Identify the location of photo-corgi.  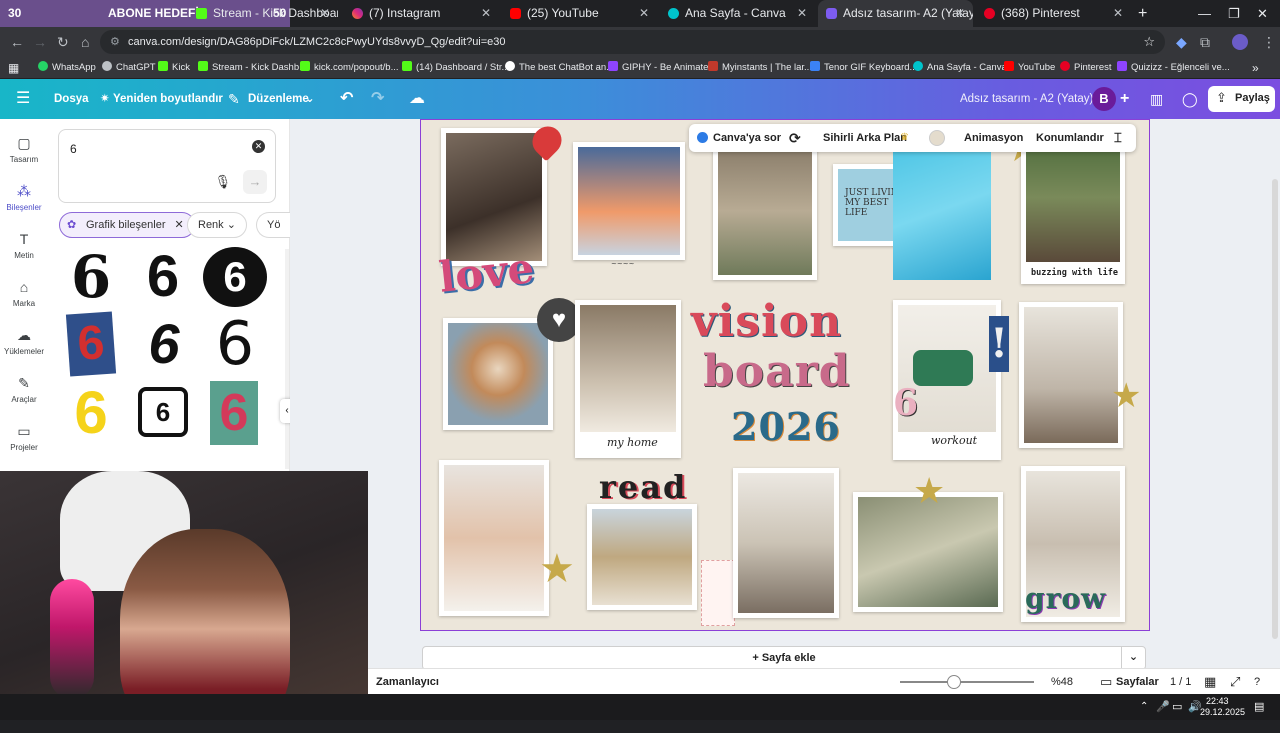
(498, 374).